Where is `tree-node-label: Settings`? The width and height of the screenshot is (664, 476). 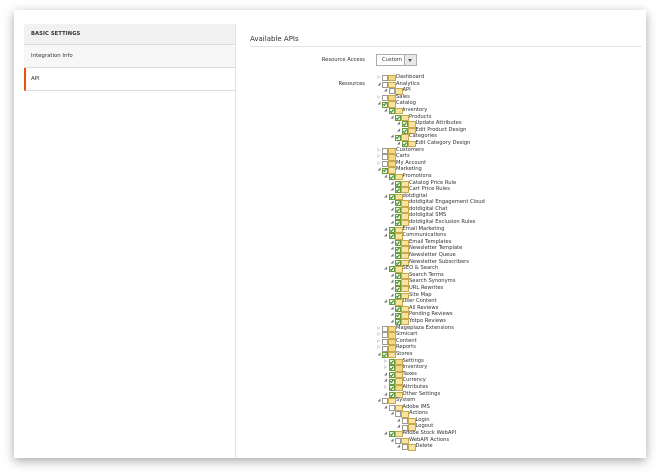
tree-node-label: Settings is located at coordinates (413, 360).